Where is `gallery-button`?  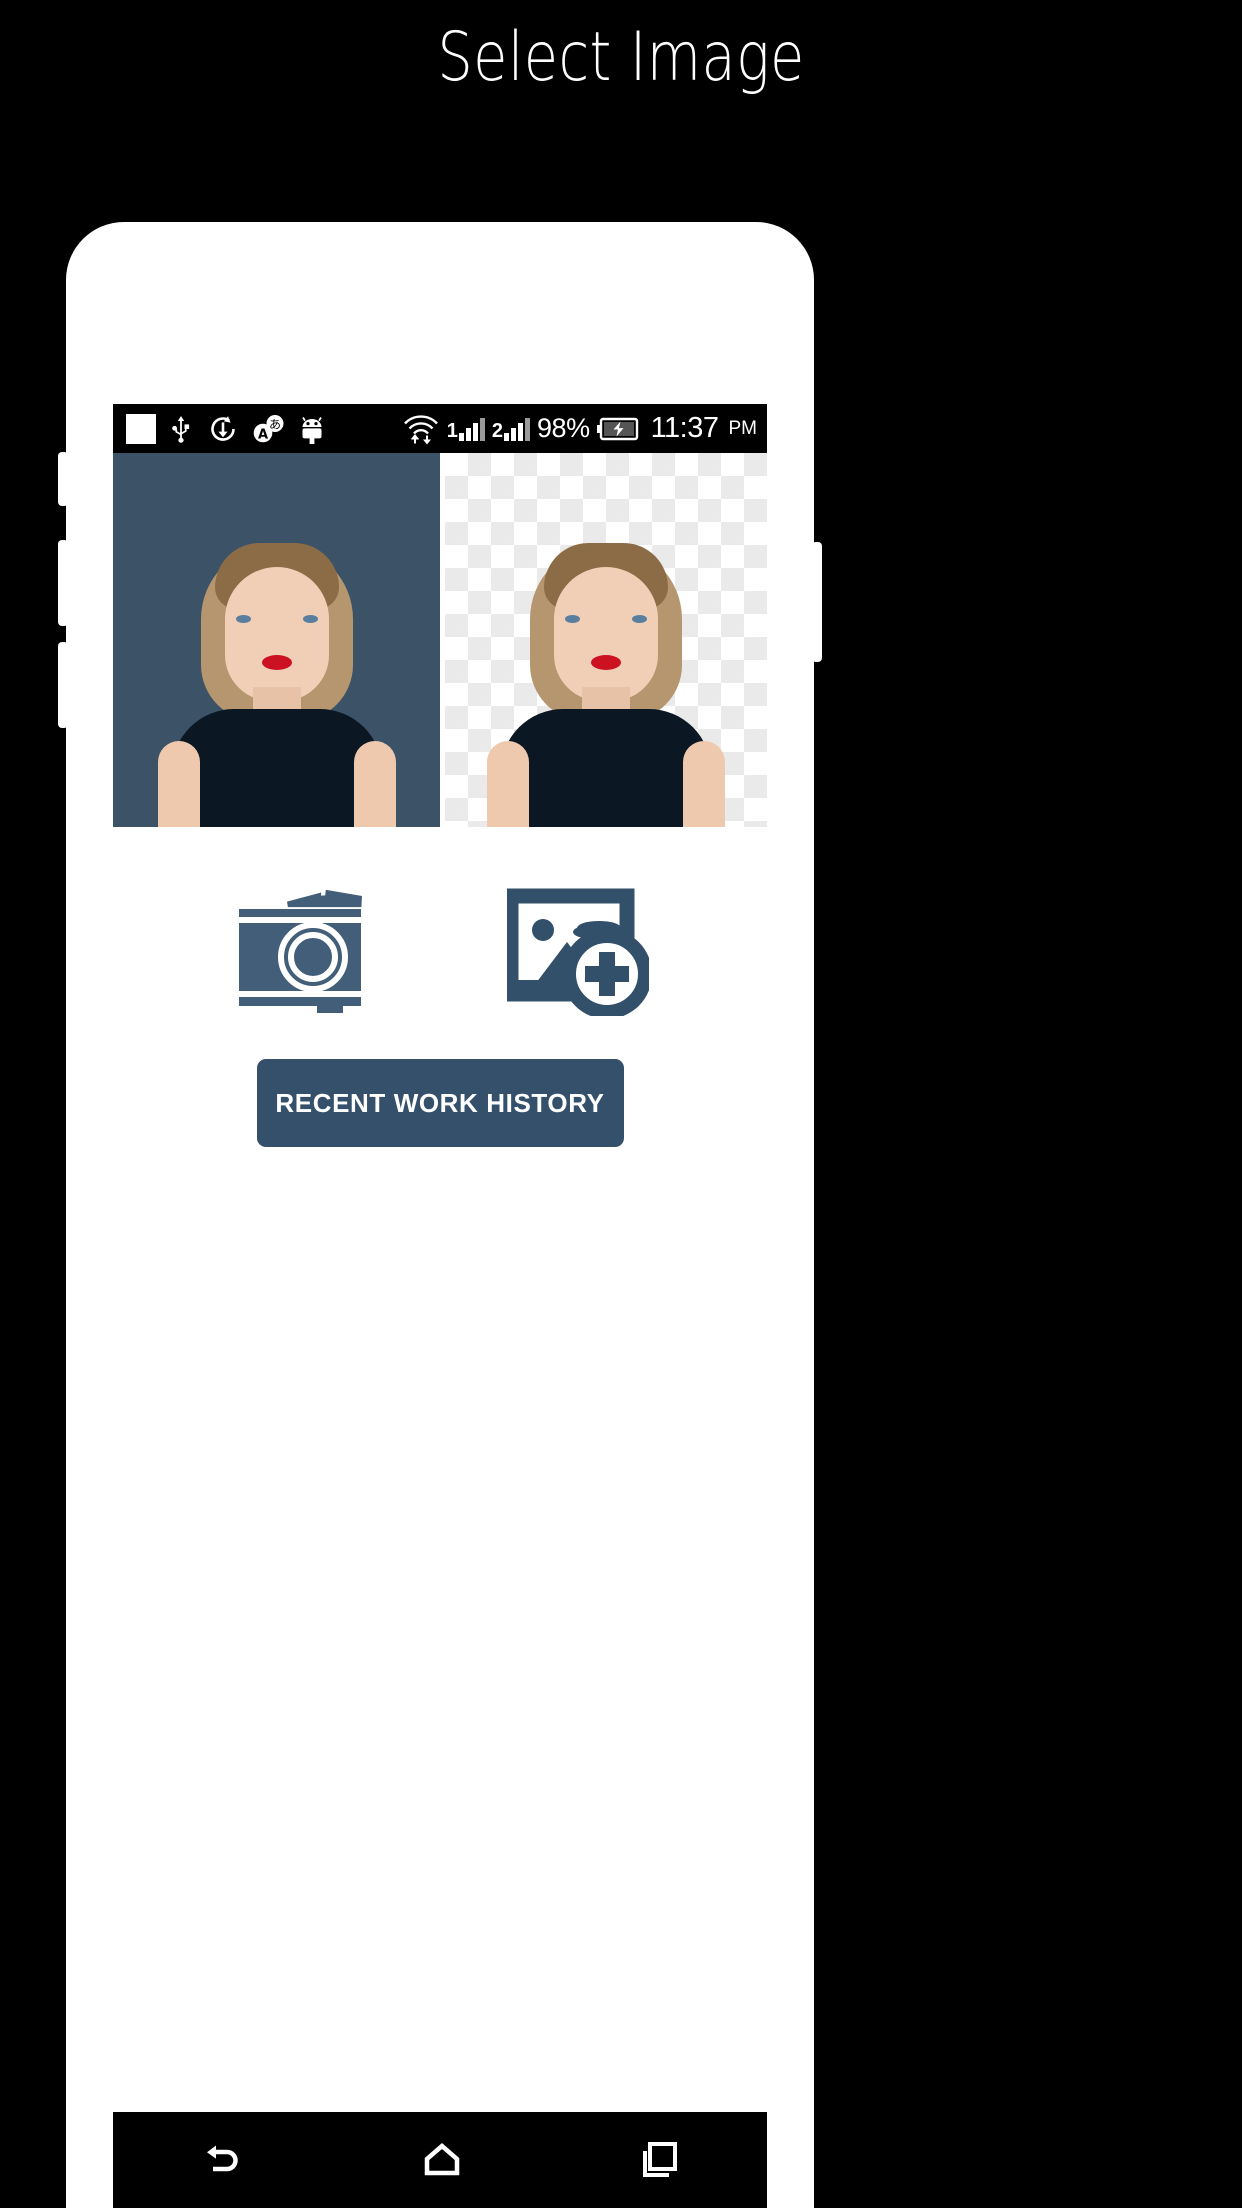 gallery-button is located at coordinates (577, 953).